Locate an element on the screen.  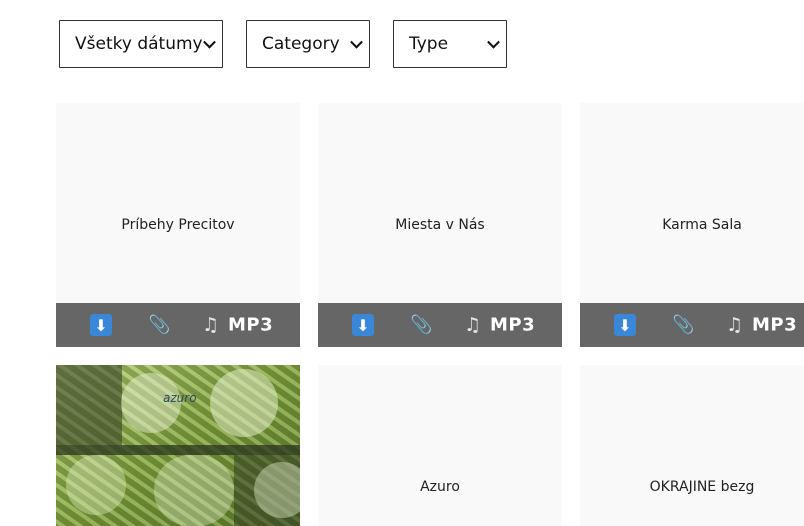
date-filter-select: Všetky dátumy is located at coordinates (141, 44).